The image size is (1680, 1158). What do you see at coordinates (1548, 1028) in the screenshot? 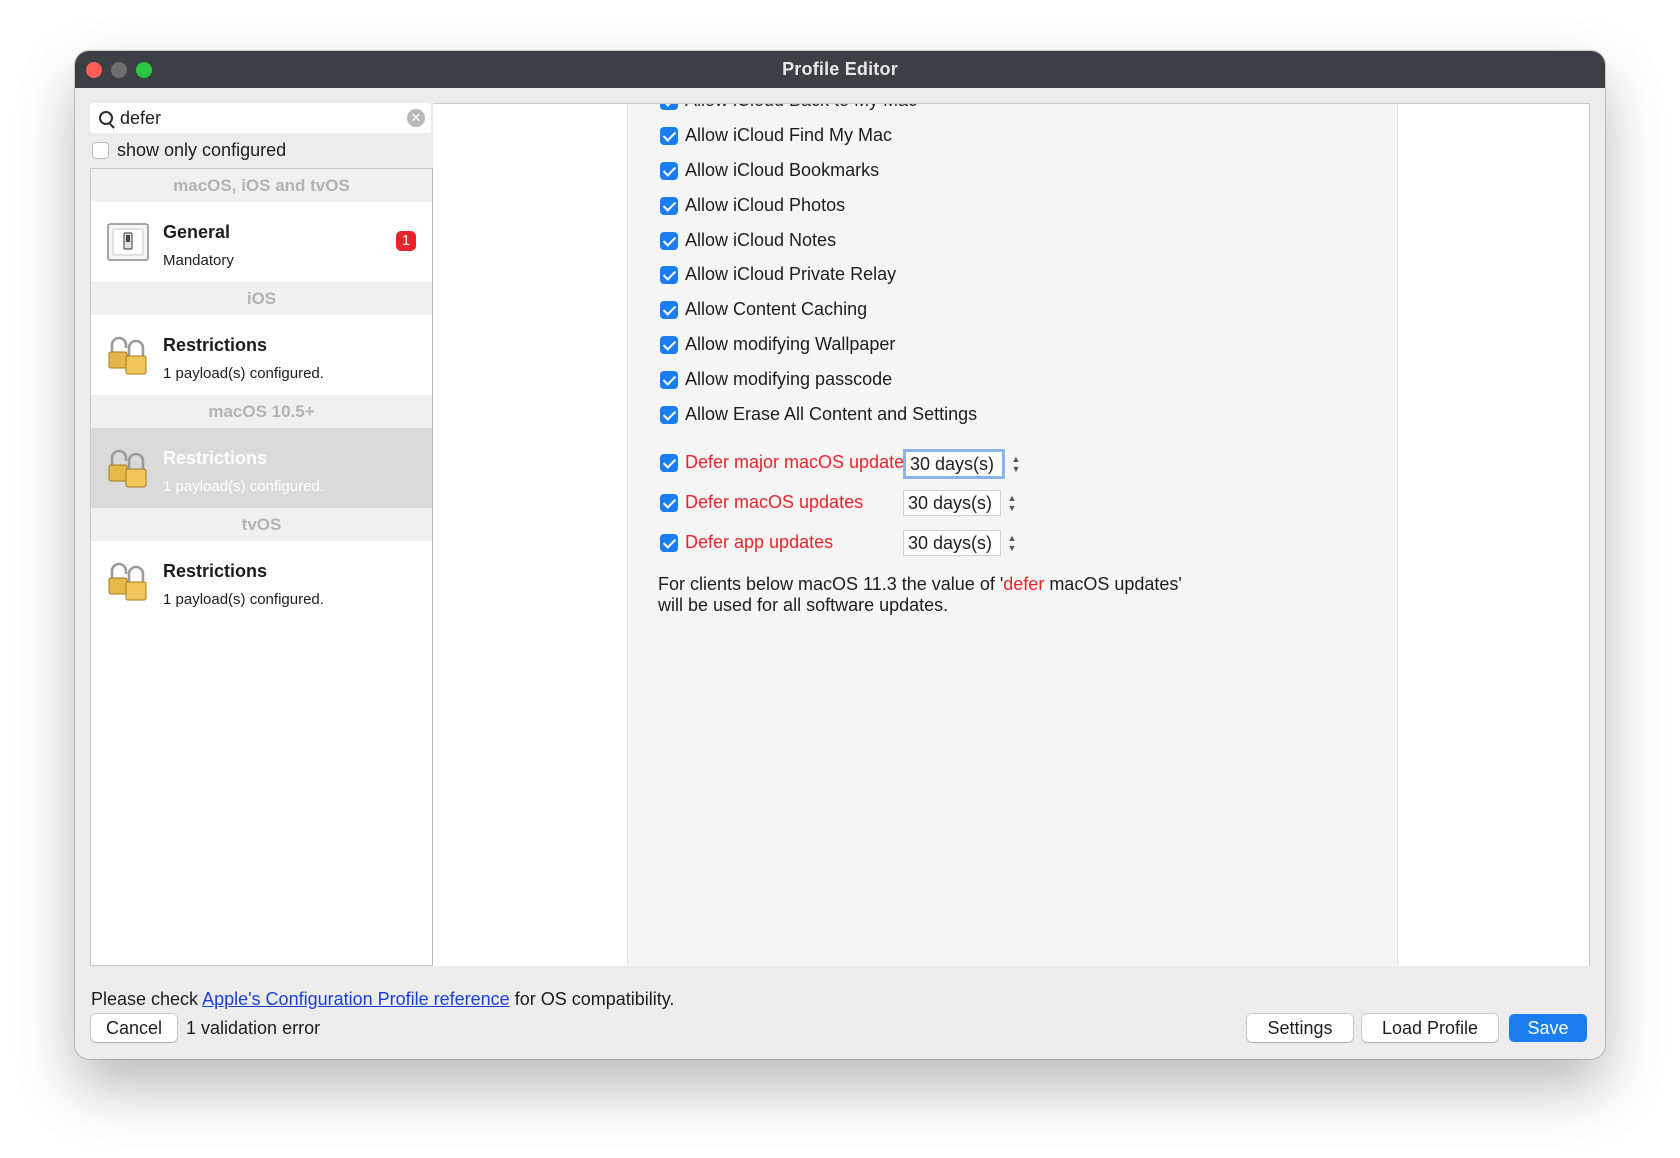
I see `save-button: Save` at bounding box center [1548, 1028].